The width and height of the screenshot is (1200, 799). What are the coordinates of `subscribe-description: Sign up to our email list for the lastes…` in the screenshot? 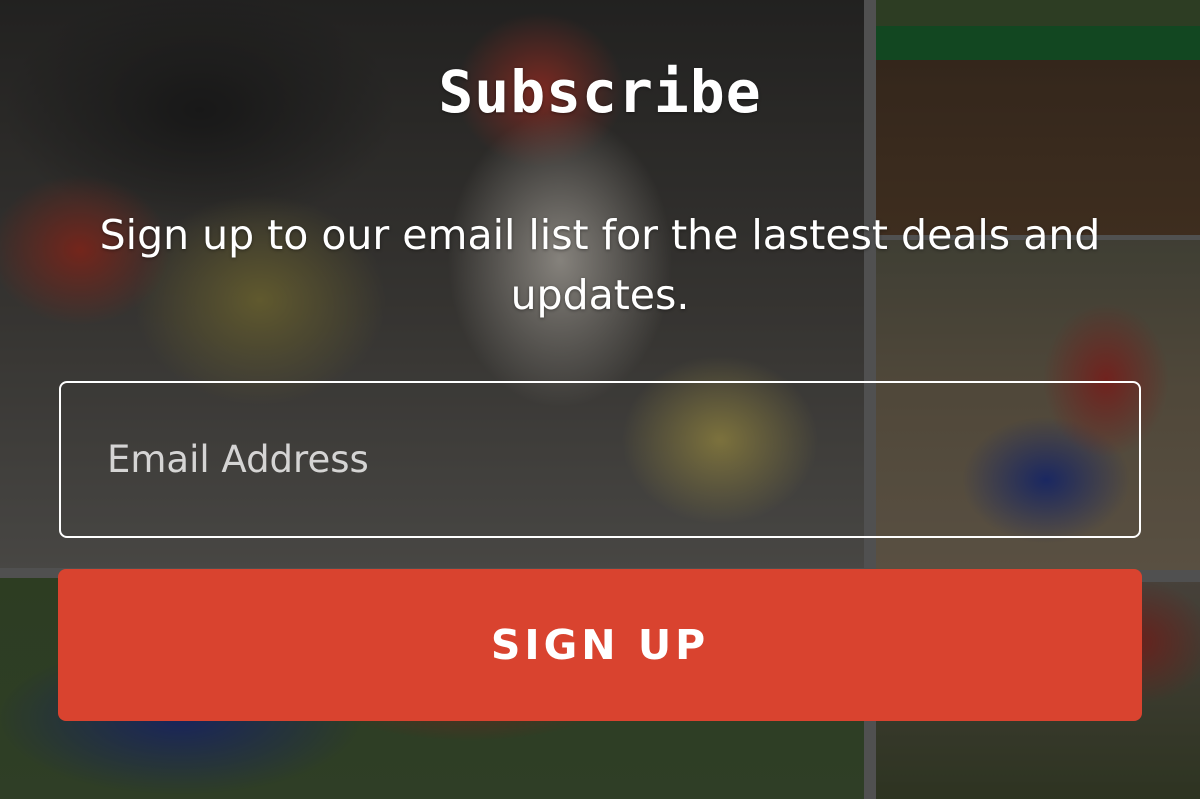 It's located at (600, 265).